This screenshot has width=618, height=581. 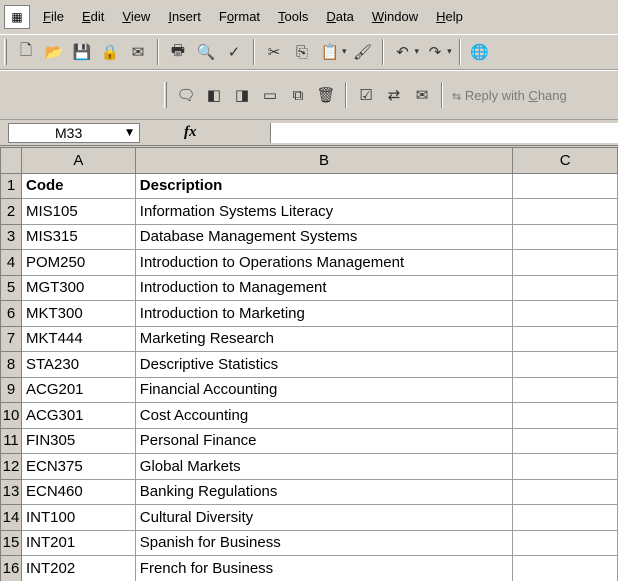 I want to click on redo-icon: ↷, so click(x=435, y=52).